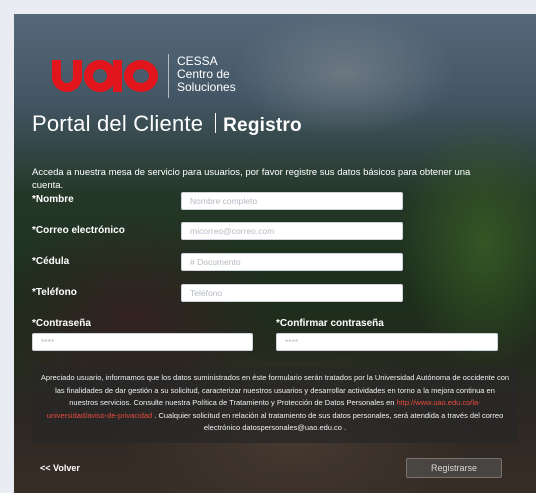 The height and width of the screenshot is (493, 536). Describe the element at coordinates (292, 231) in the screenshot. I see `email-field` at that location.